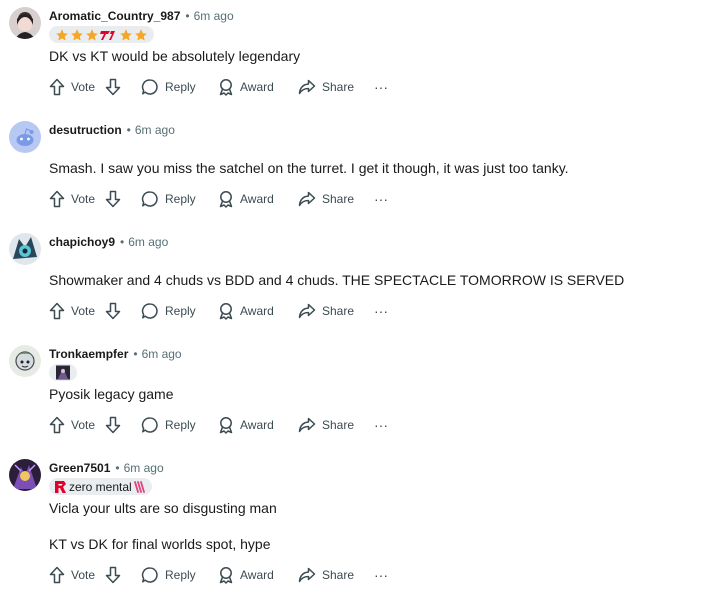 This screenshot has height=594, width=706. I want to click on username: desutruction, so click(85, 130).